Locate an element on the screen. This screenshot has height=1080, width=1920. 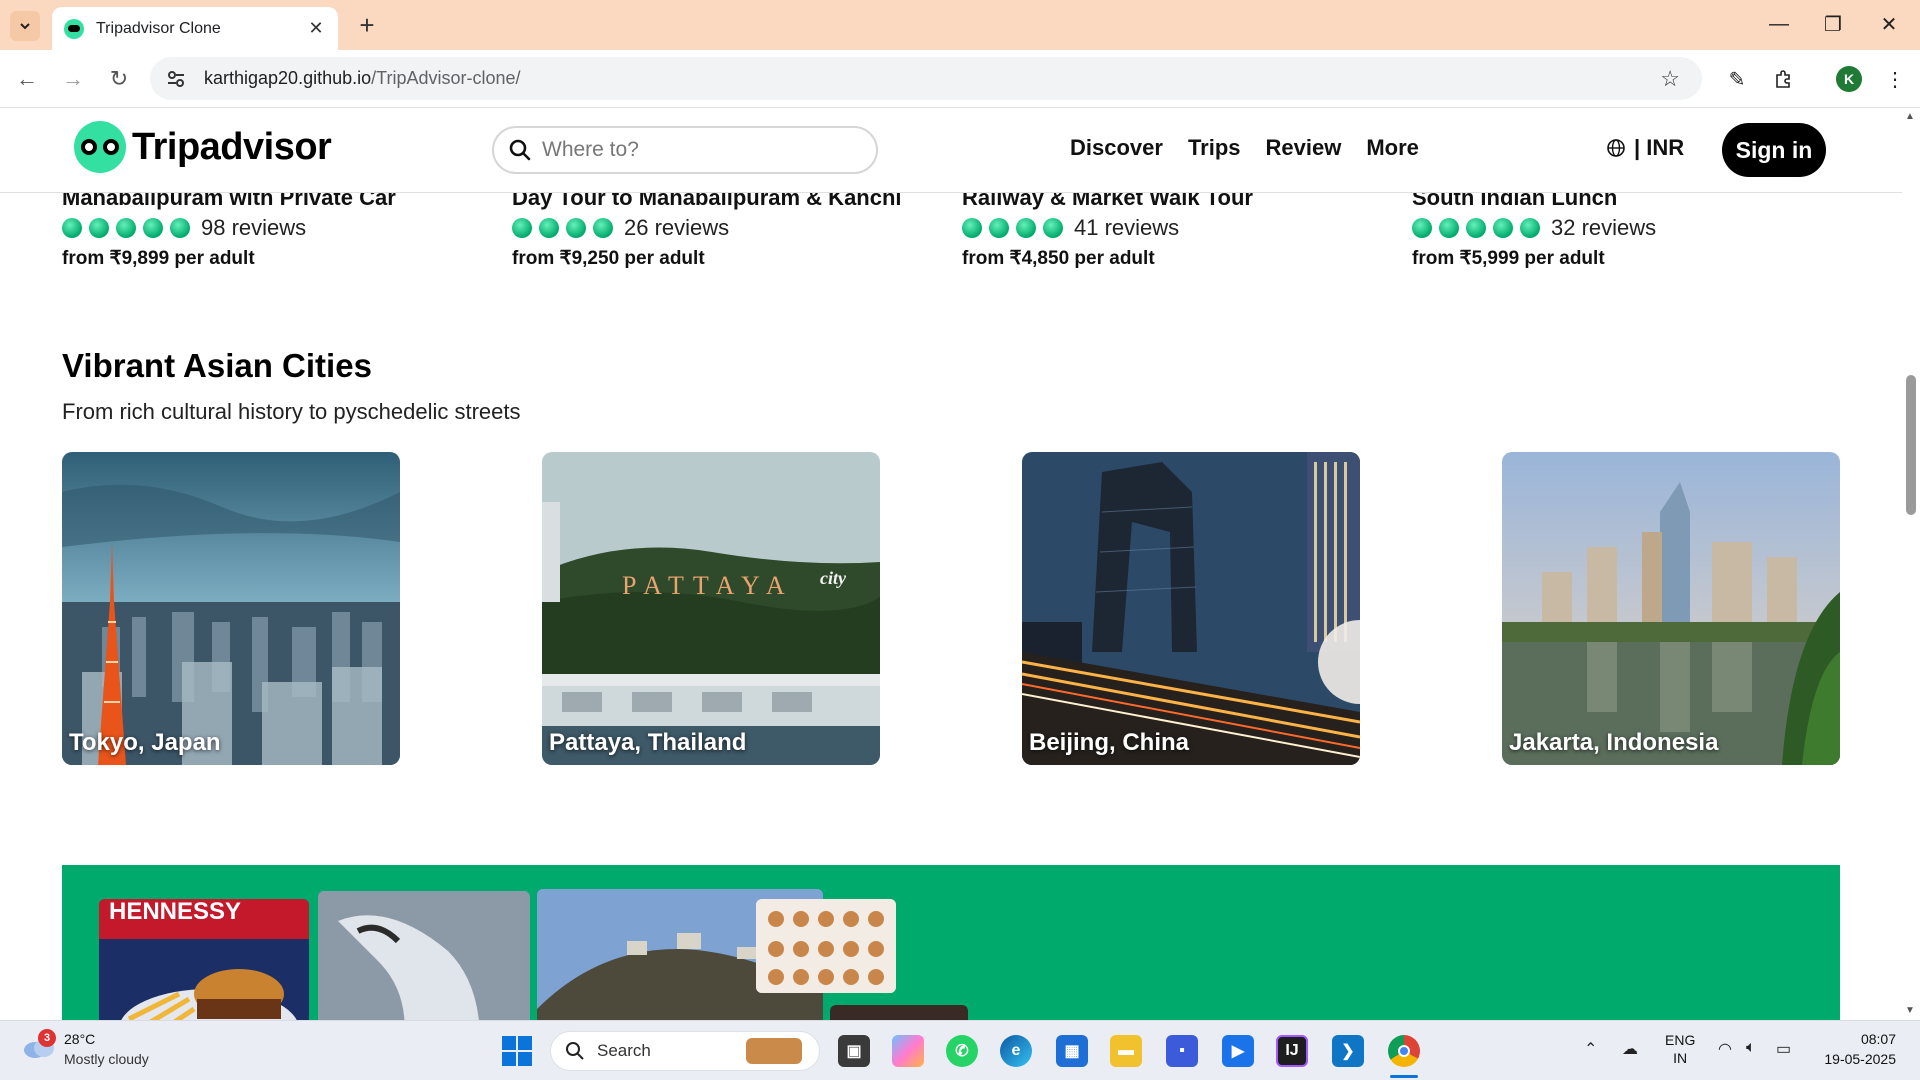
tour-rating: 32 reviews is located at coordinates (1622, 228).